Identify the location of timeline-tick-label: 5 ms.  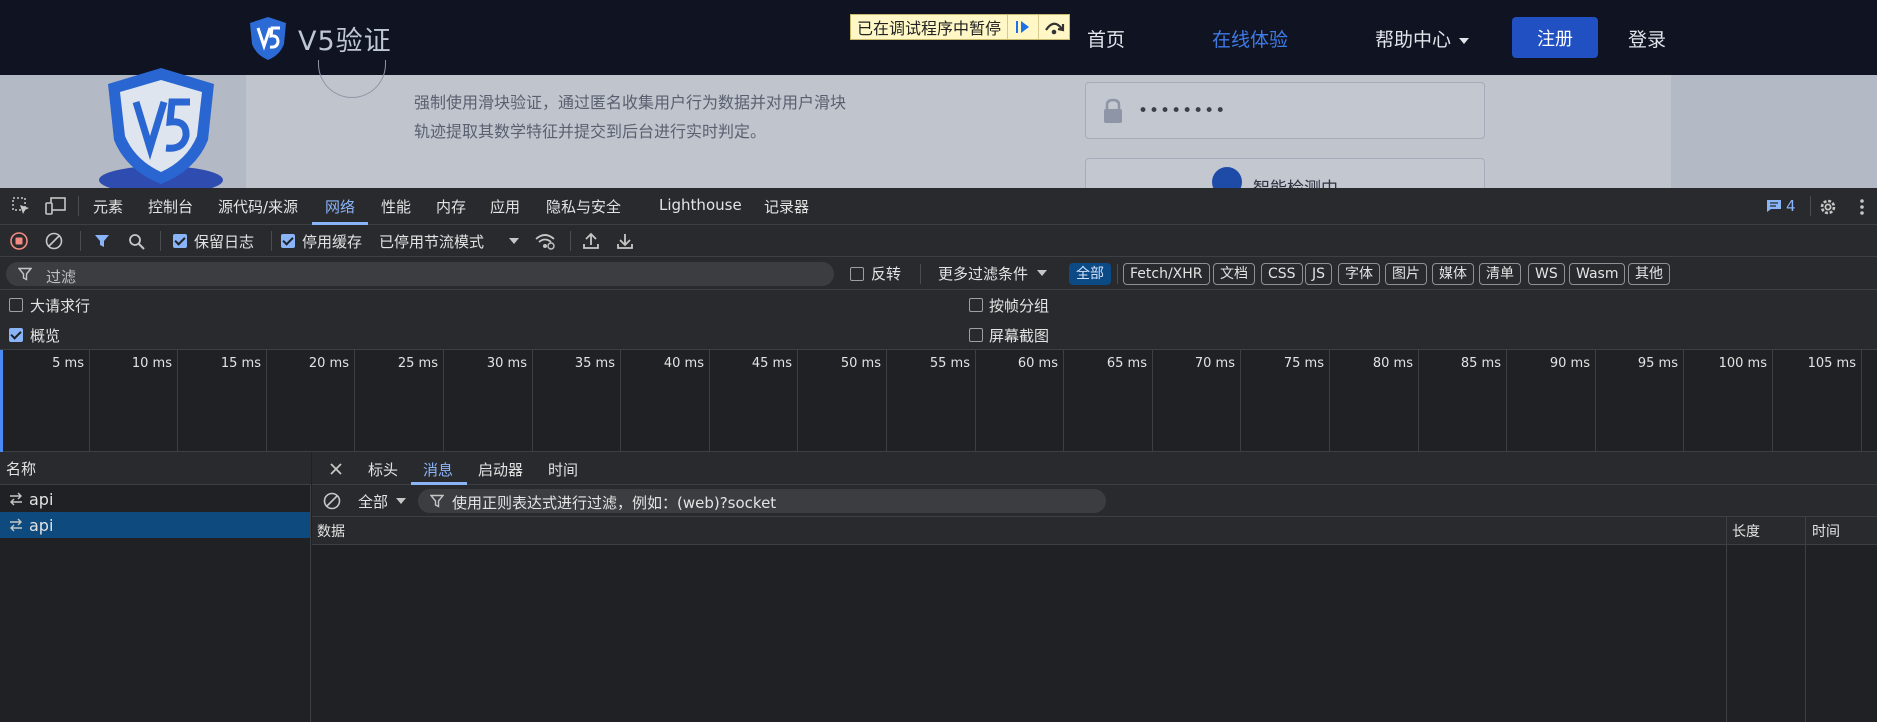
(68, 363).